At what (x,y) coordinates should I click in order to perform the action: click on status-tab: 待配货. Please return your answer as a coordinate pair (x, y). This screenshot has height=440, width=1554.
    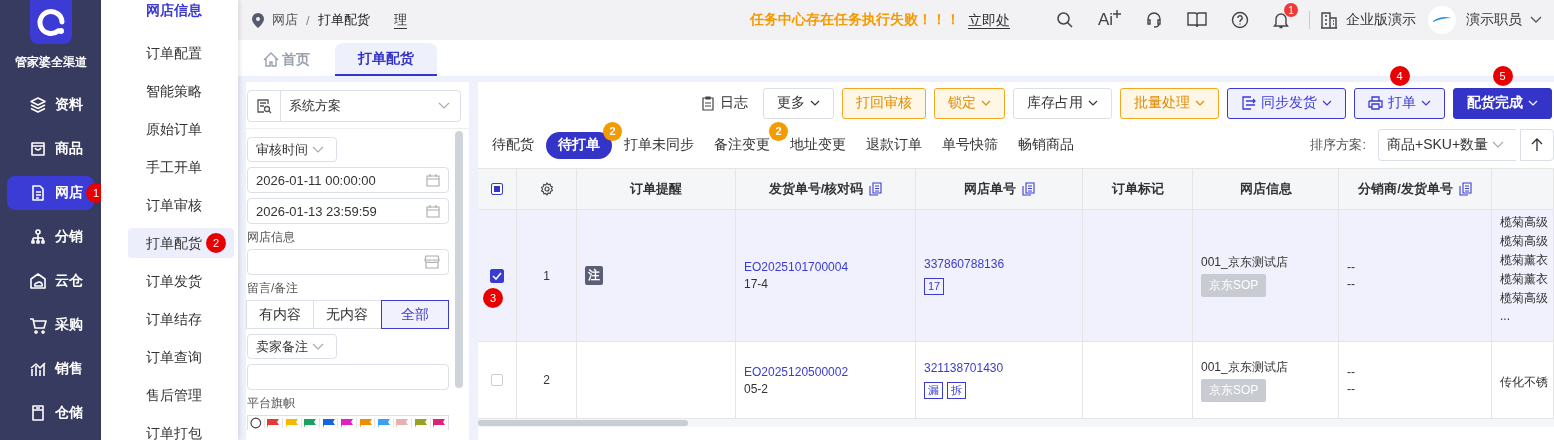
    Looking at the image, I should click on (513, 145).